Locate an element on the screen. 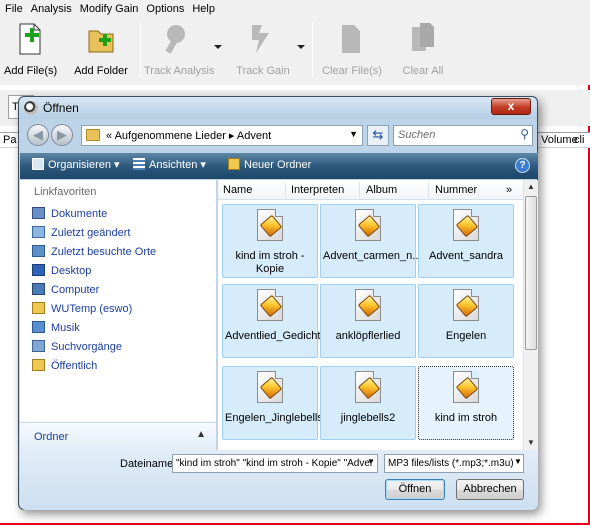 This screenshot has width=590, height=525. menu-analysis: Analysis is located at coordinates (52, 9).